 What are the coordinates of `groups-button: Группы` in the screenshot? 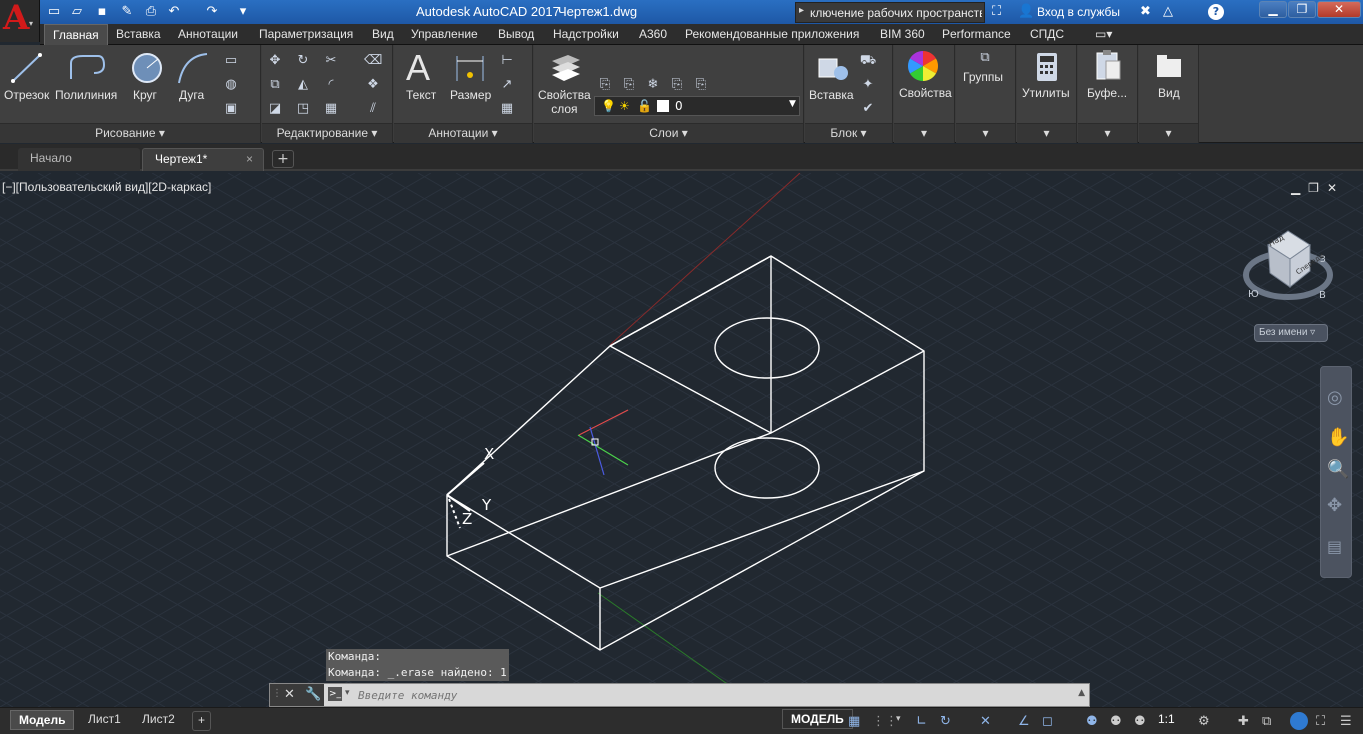 It's located at (983, 77).